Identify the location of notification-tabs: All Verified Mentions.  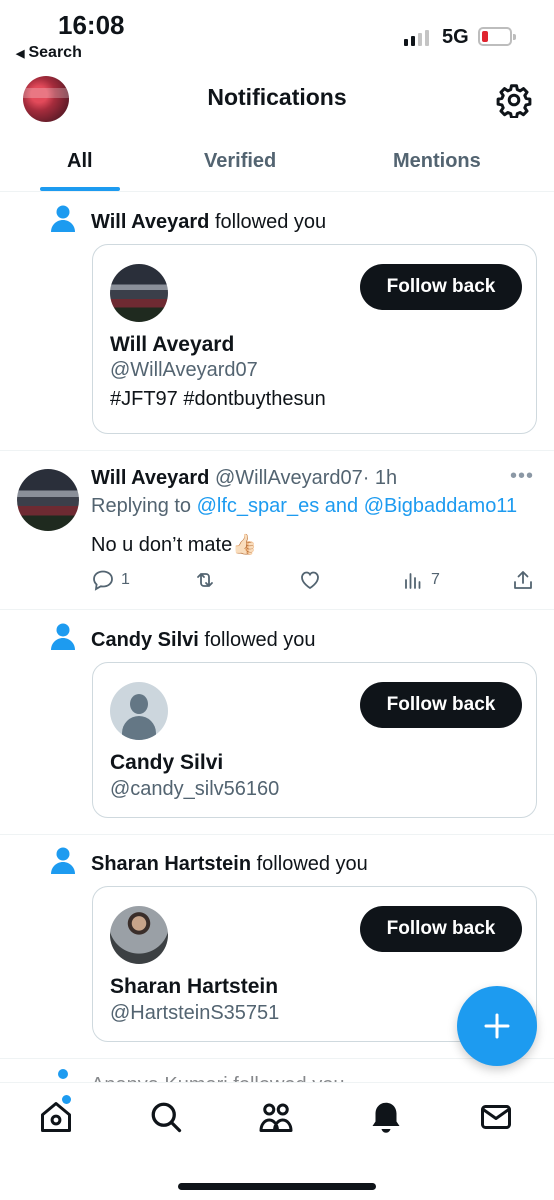
(277, 166).